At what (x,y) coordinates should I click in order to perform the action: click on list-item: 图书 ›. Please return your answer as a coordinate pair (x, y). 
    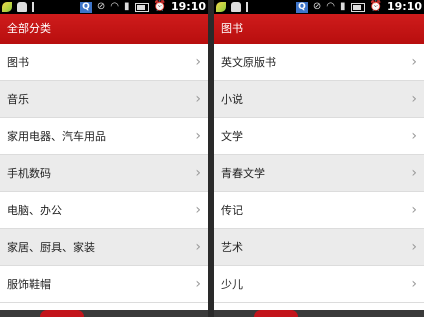
    Looking at the image, I should click on (104, 62).